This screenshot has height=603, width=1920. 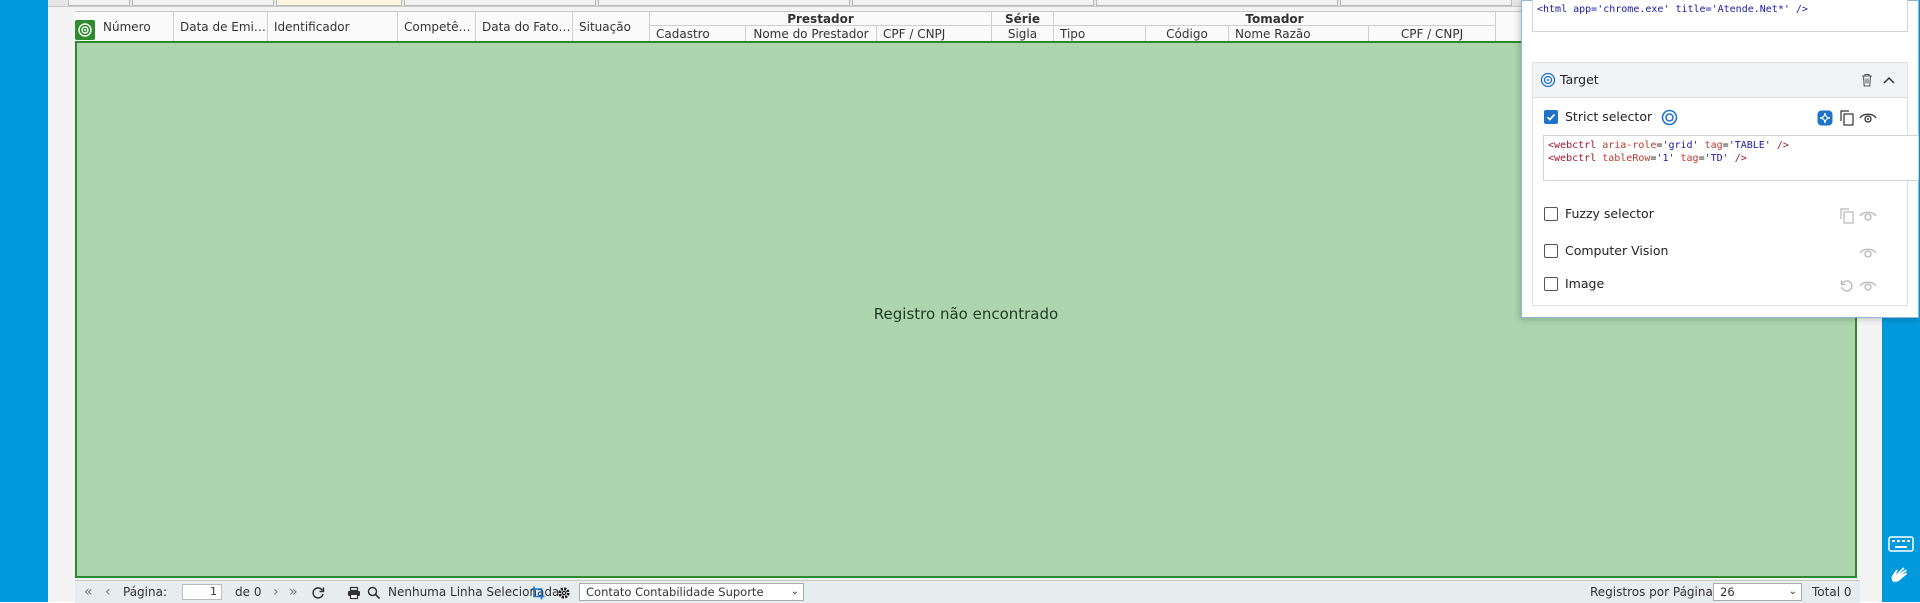 What do you see at coordinates (1432, 34) in the screenshot?
I see `col-cpf-cnpj-tomador: CPF / CNPJ` at bounding box center [1432, 34].